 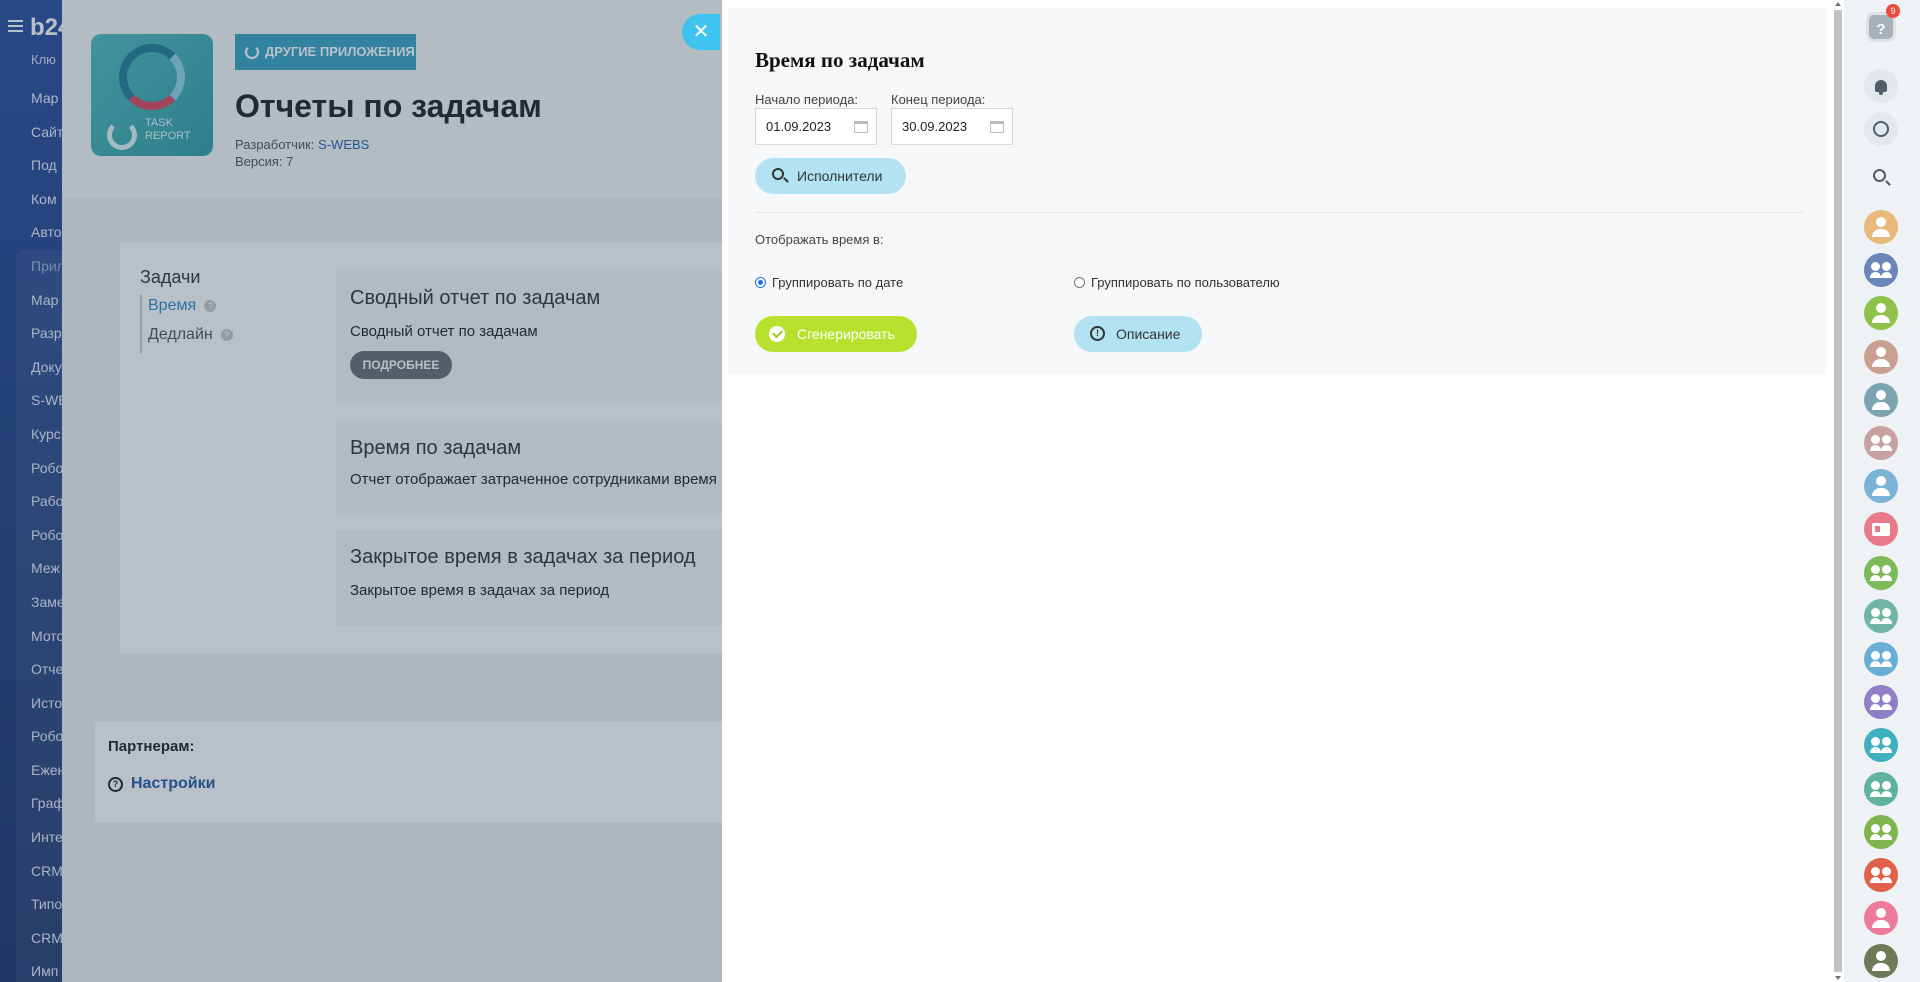 I want to click on generate-button: Сгенерировать, so click(x=836, y=334).